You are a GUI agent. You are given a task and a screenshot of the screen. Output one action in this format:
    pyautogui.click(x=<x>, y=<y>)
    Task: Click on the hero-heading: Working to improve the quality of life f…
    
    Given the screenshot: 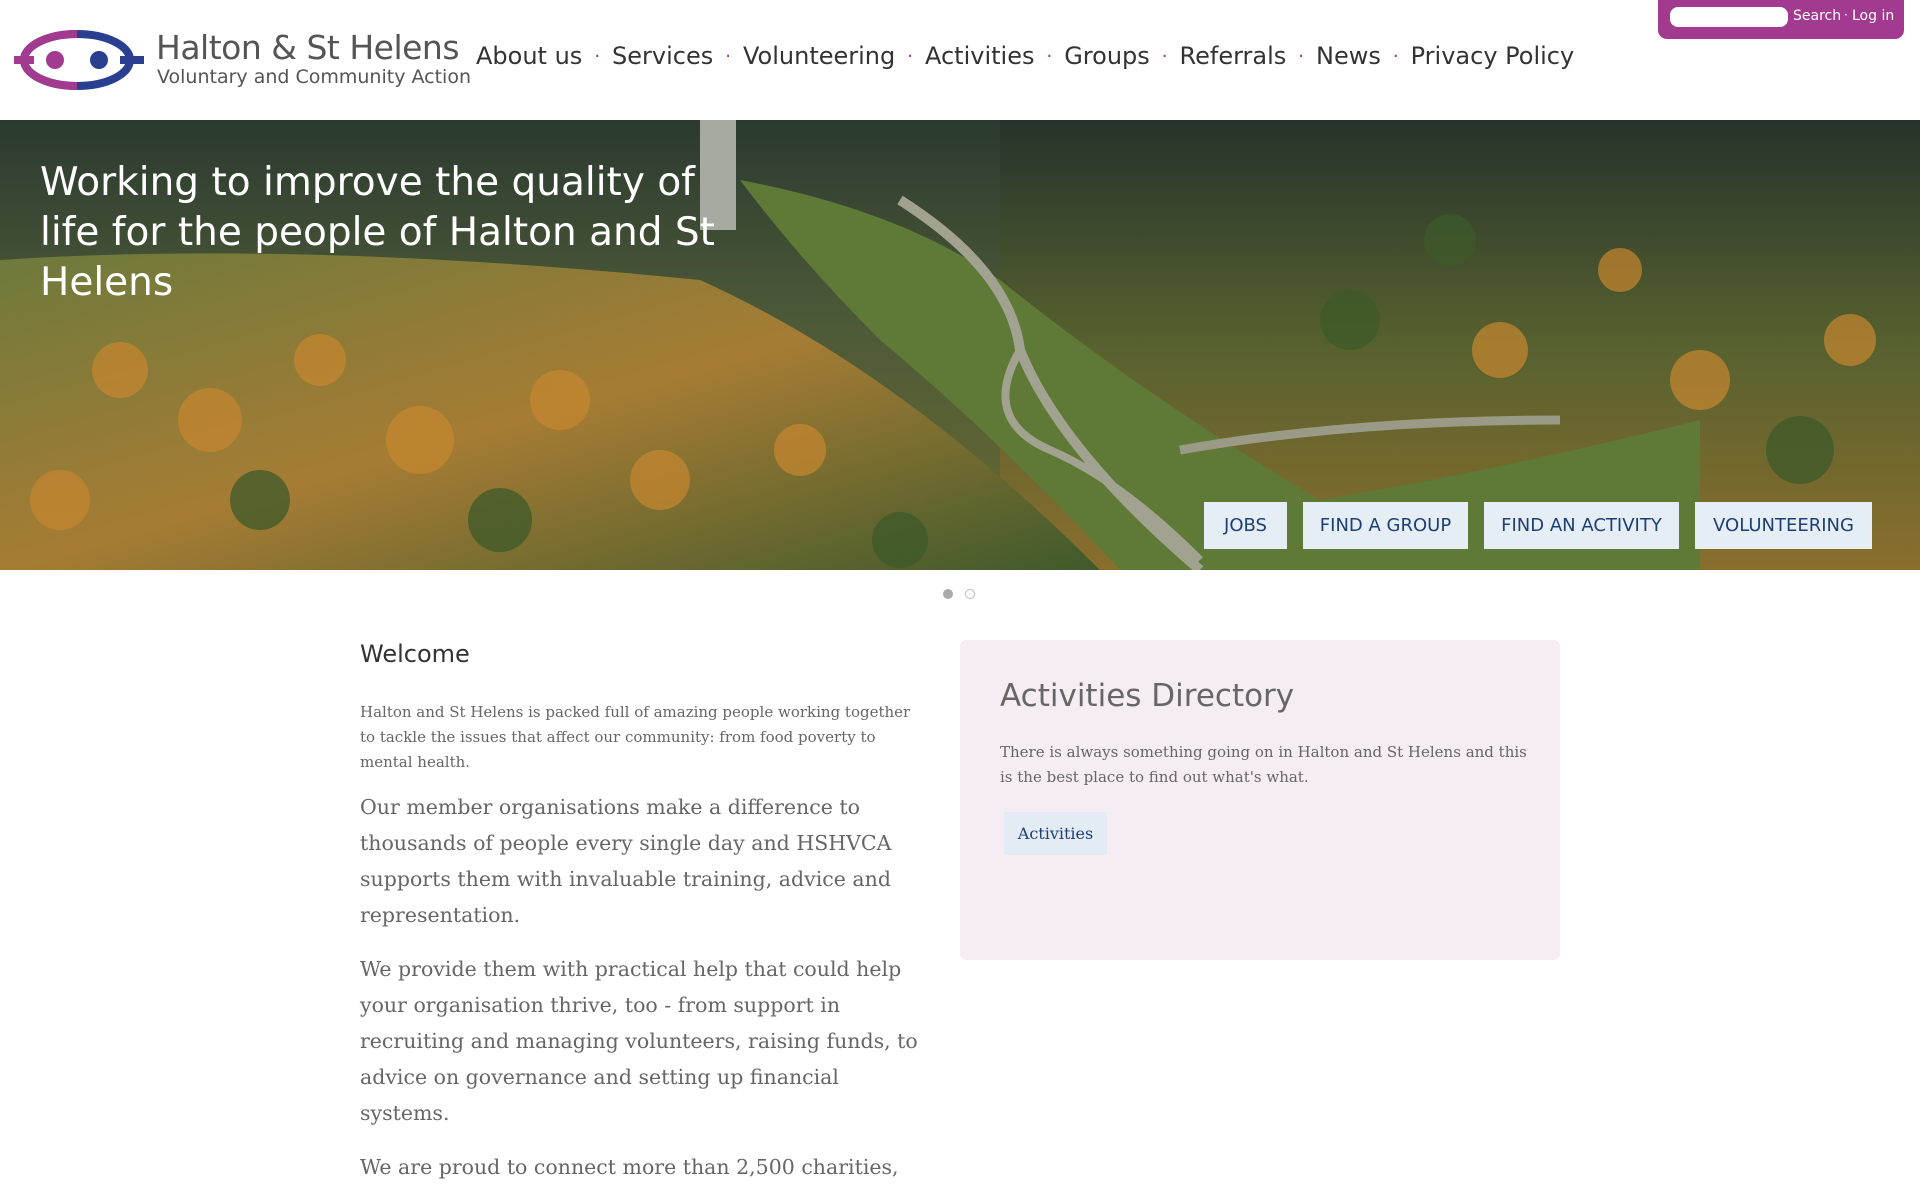 What is the action you would take?
    pyautogui.click(x=377, y=232)
    